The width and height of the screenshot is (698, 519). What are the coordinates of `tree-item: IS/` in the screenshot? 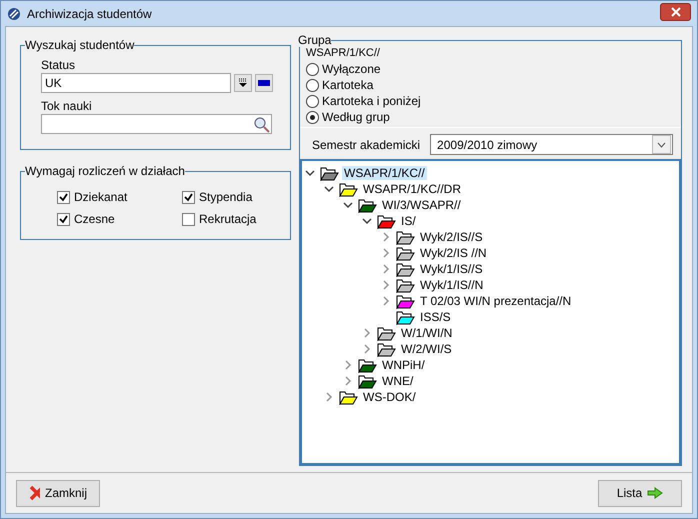 It's located at (408, 221).